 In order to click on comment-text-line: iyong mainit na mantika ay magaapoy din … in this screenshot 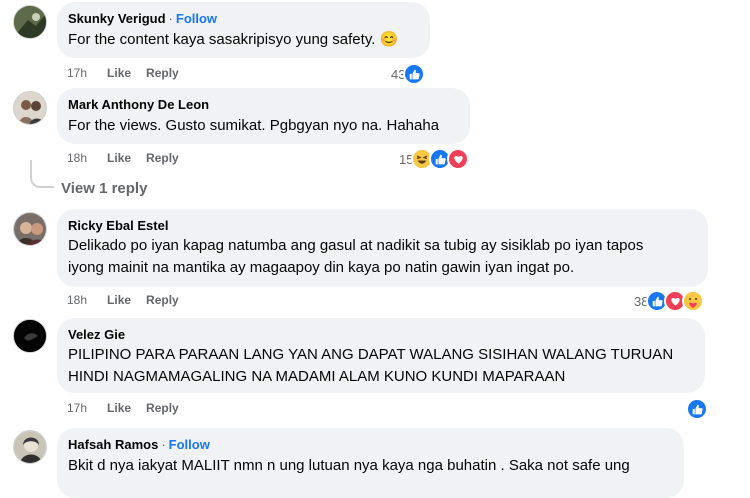, I will do `click(321, 267)`.